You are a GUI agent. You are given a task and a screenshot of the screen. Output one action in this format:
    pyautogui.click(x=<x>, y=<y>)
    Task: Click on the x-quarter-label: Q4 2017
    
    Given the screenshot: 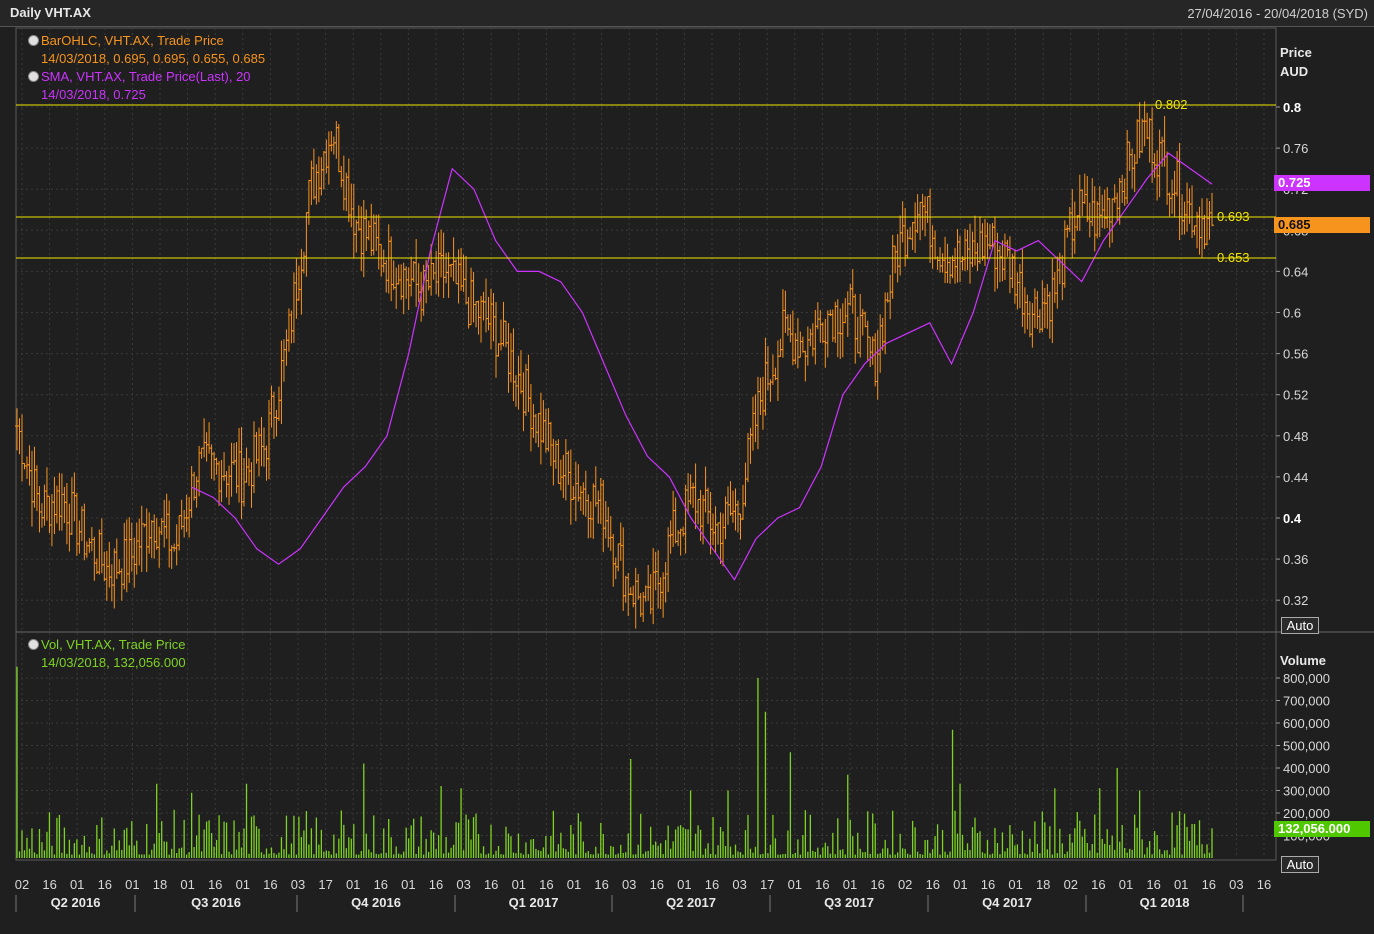 What is the action you would take?
    pyautogui.click(x=1007, y=902)
    